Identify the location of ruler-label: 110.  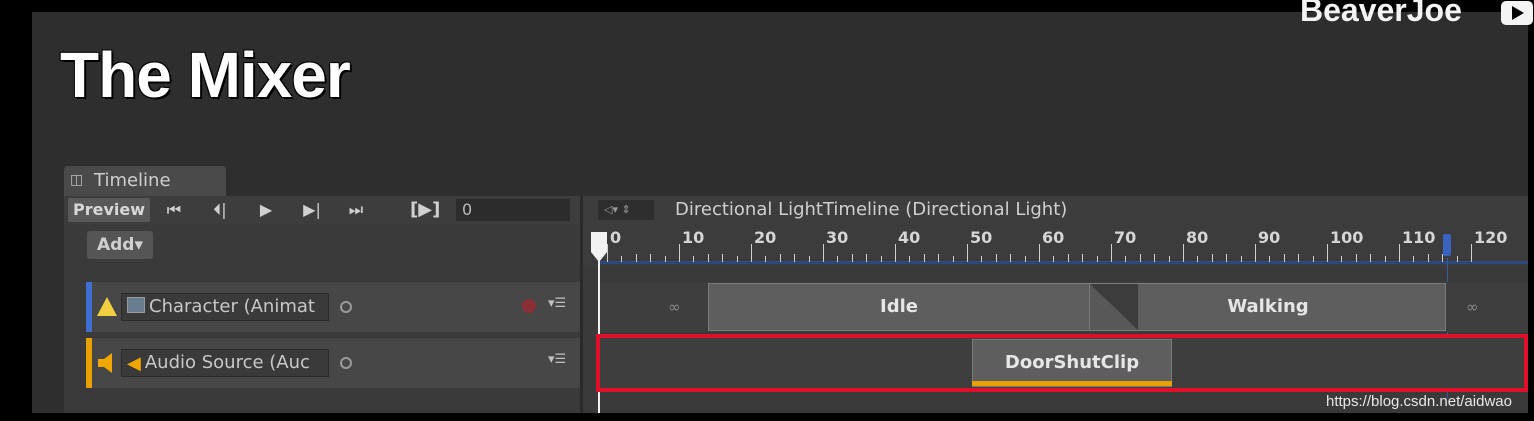
(1419, 237).